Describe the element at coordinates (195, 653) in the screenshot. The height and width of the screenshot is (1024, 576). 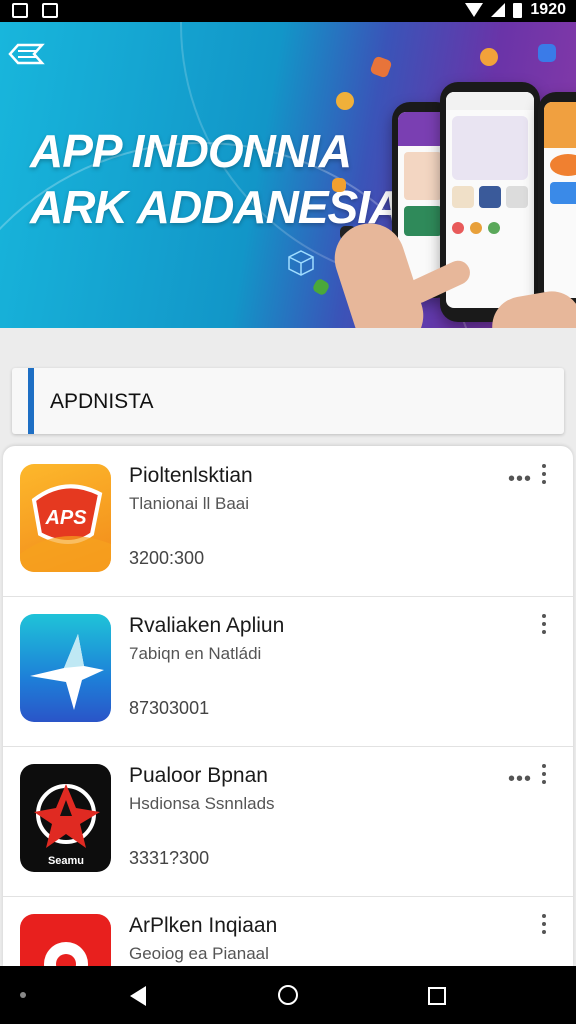
I see `app-subtitle: 7abiqn en Natládi` at that location.